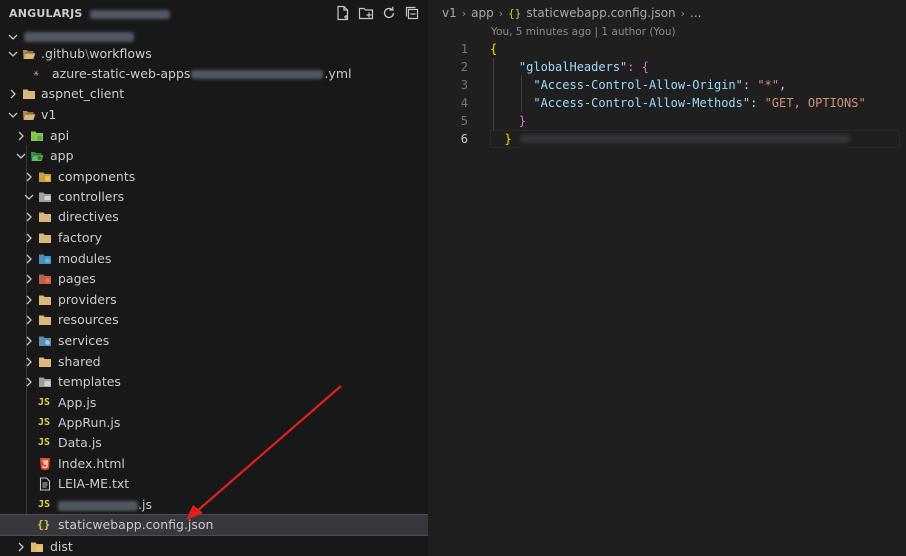 The width and height of the screenshot is (906, 556). Describe the element at coordinates (45, 177) in the screenshot. I see `components-folder-icon` at that location.